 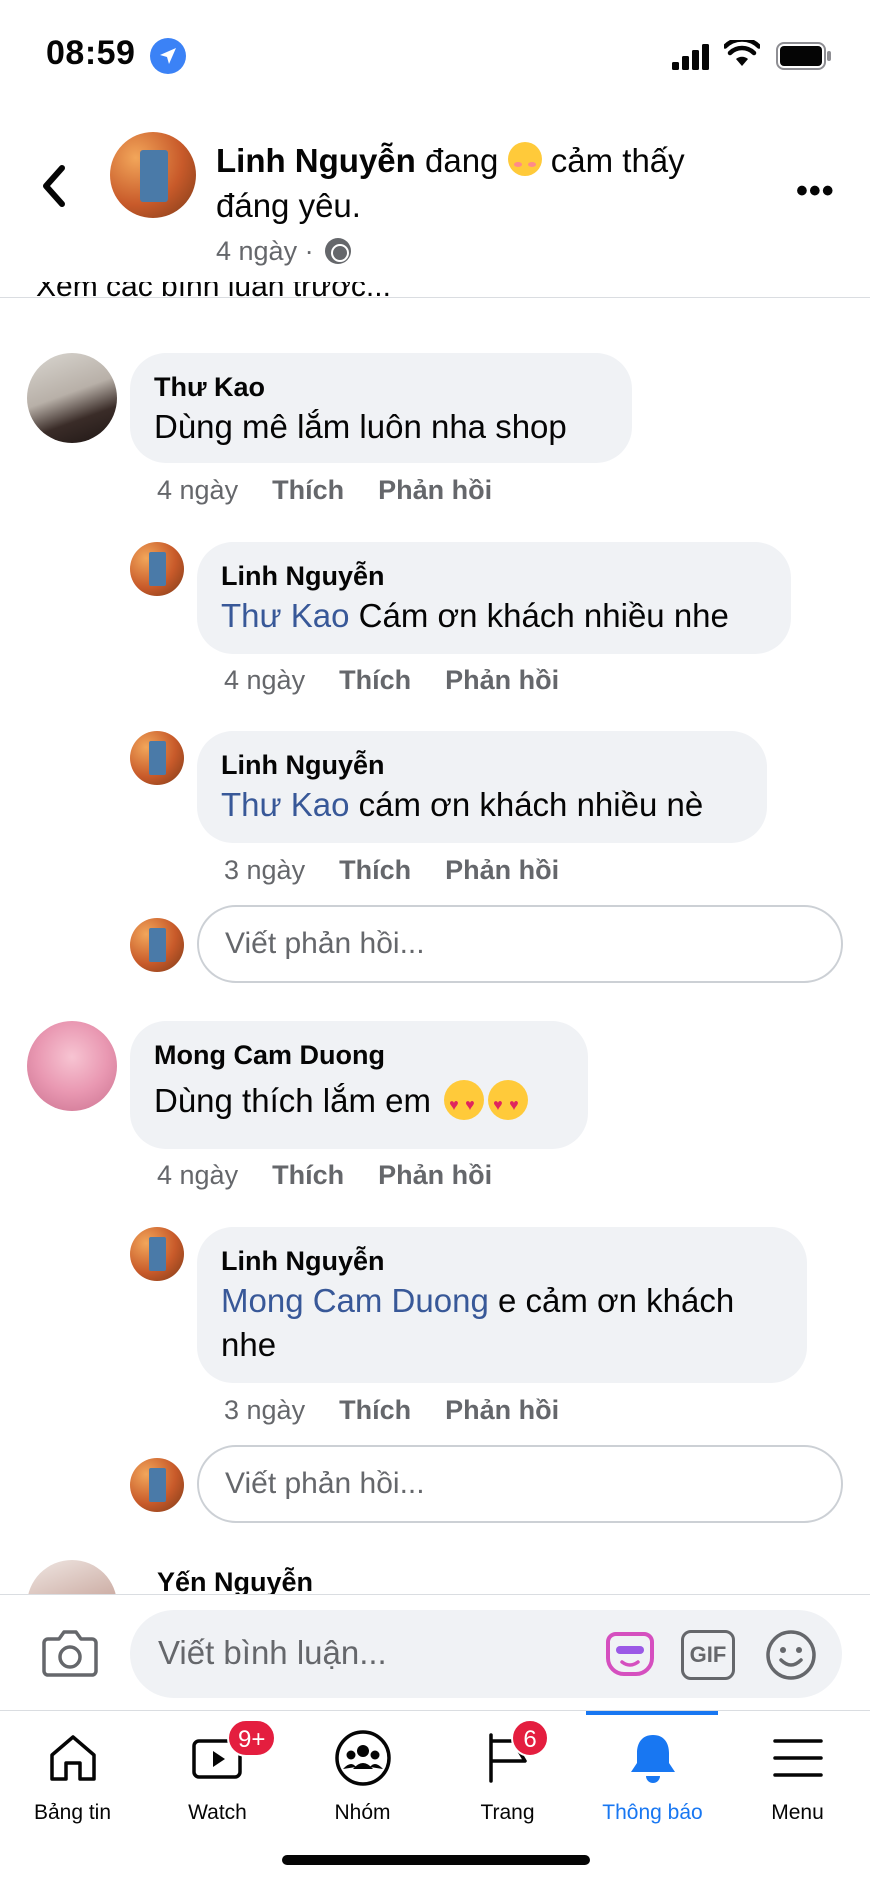 I want to click on comment-text: Dùng thích lắm em, so click(x=359, y=1103).